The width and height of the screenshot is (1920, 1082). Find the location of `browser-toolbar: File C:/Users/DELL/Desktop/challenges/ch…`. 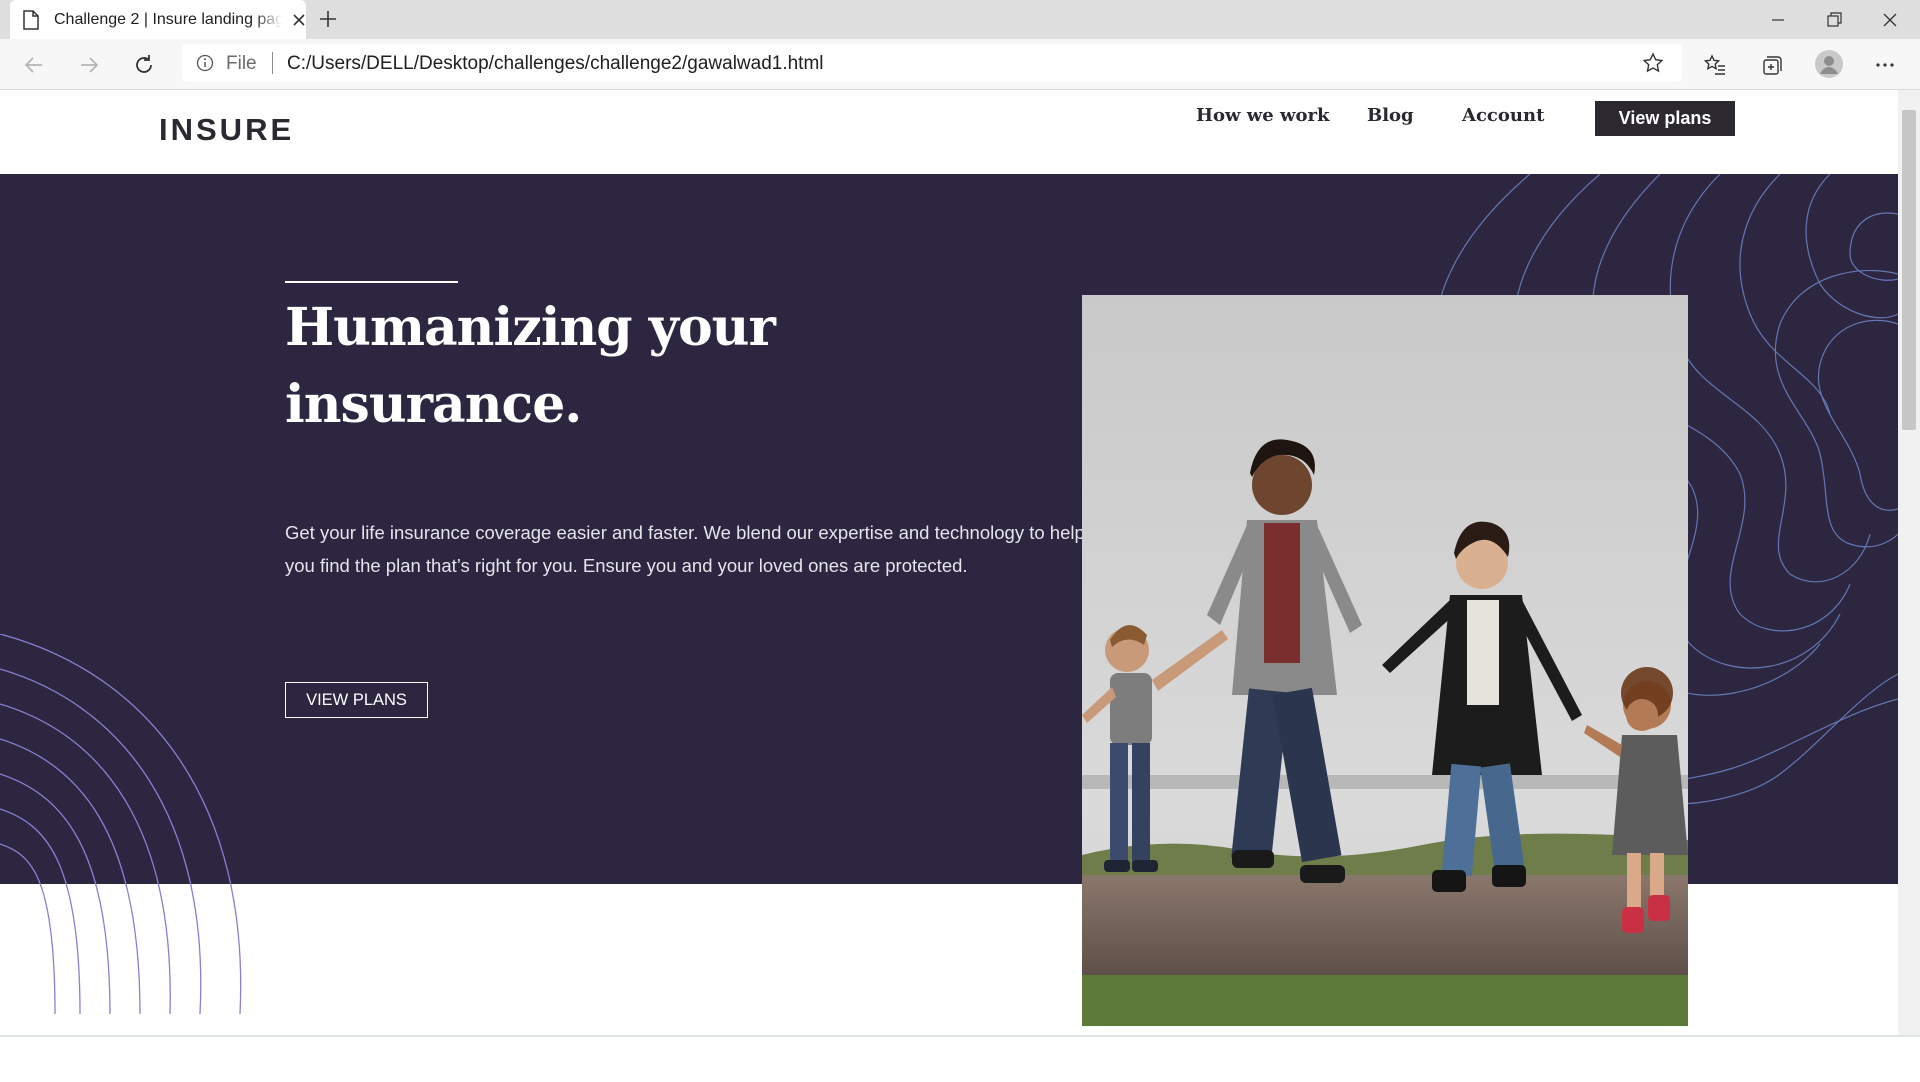

browser-toolbar: File C:/Users/DELL/Desktop/challenges/ch… is located at coordinates (960, 64).